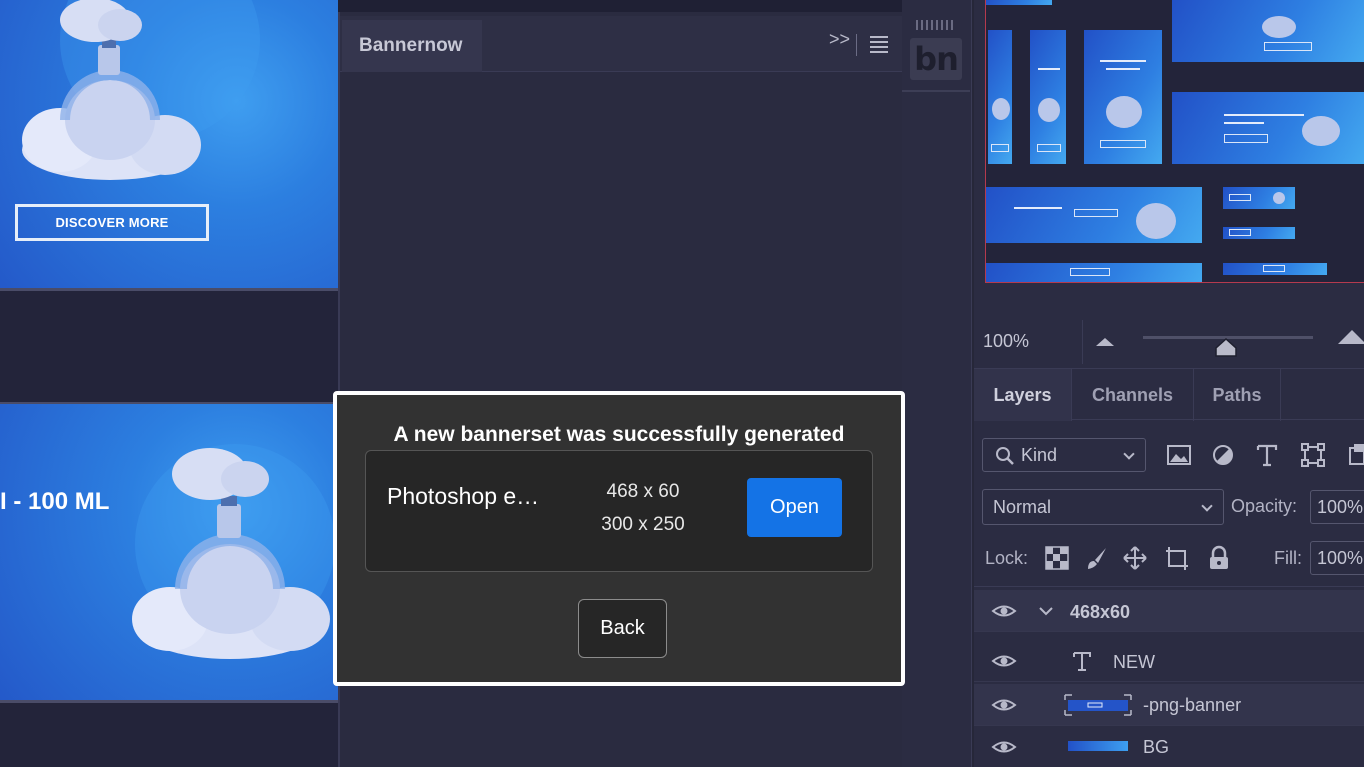 The height and width of the screenshot is (767, 1364). Describe the element at coordinates (1007, 558) in the screenshot. I see `lock-label: Lock:` at that location.